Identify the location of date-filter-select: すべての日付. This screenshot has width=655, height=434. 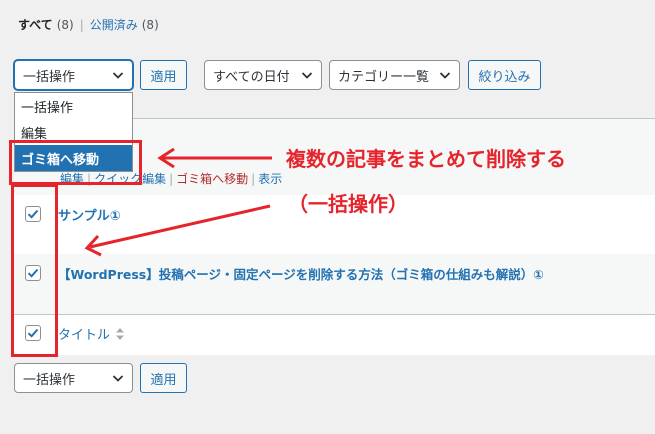
(263, 75).